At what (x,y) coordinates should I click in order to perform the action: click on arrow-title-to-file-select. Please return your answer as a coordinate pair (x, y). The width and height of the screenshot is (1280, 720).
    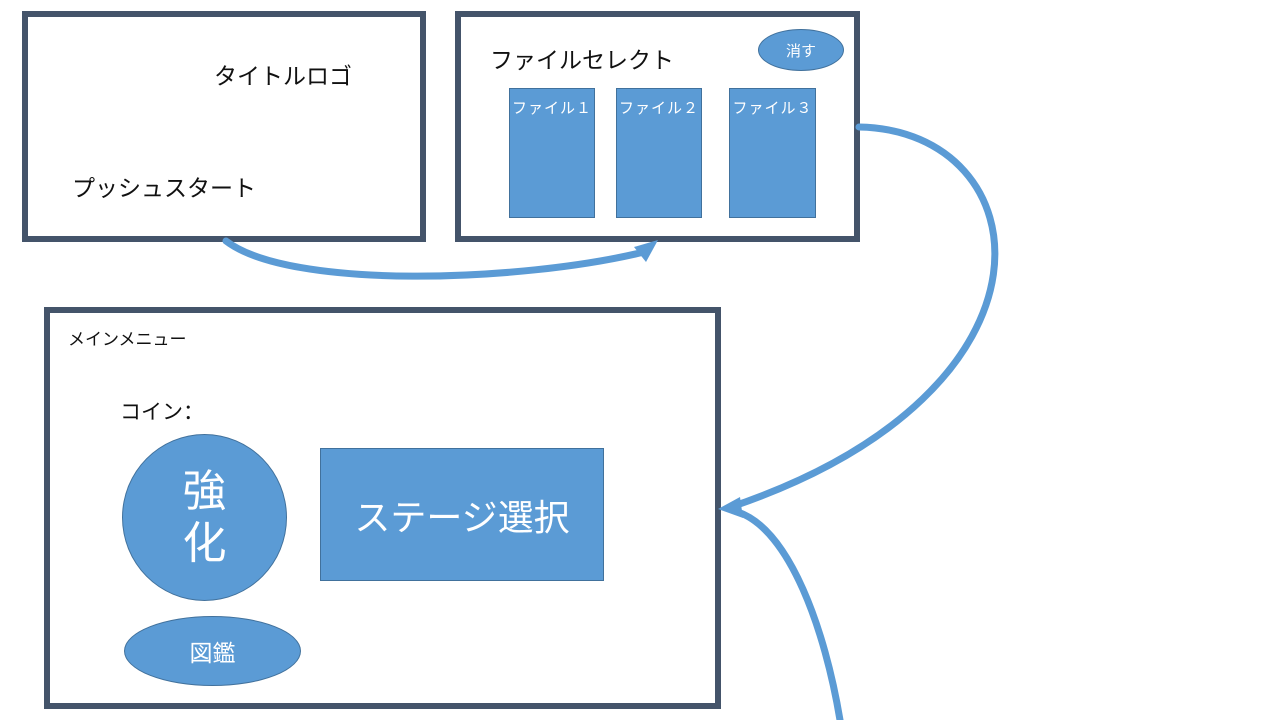
    Looking at the image, I should click on (435, 258).